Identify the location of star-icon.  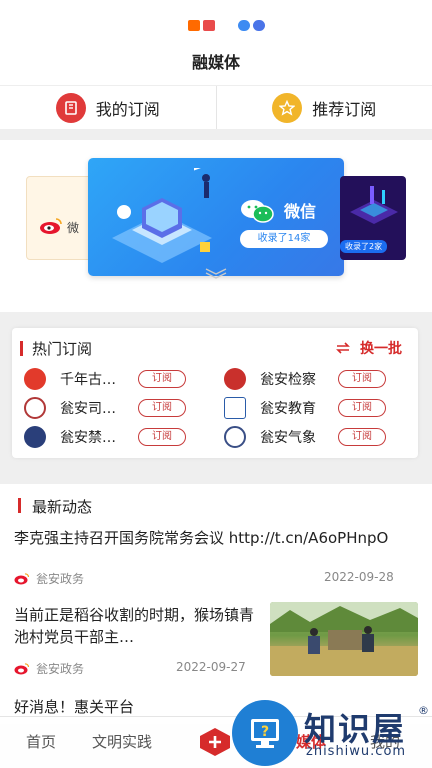
(287, 107).